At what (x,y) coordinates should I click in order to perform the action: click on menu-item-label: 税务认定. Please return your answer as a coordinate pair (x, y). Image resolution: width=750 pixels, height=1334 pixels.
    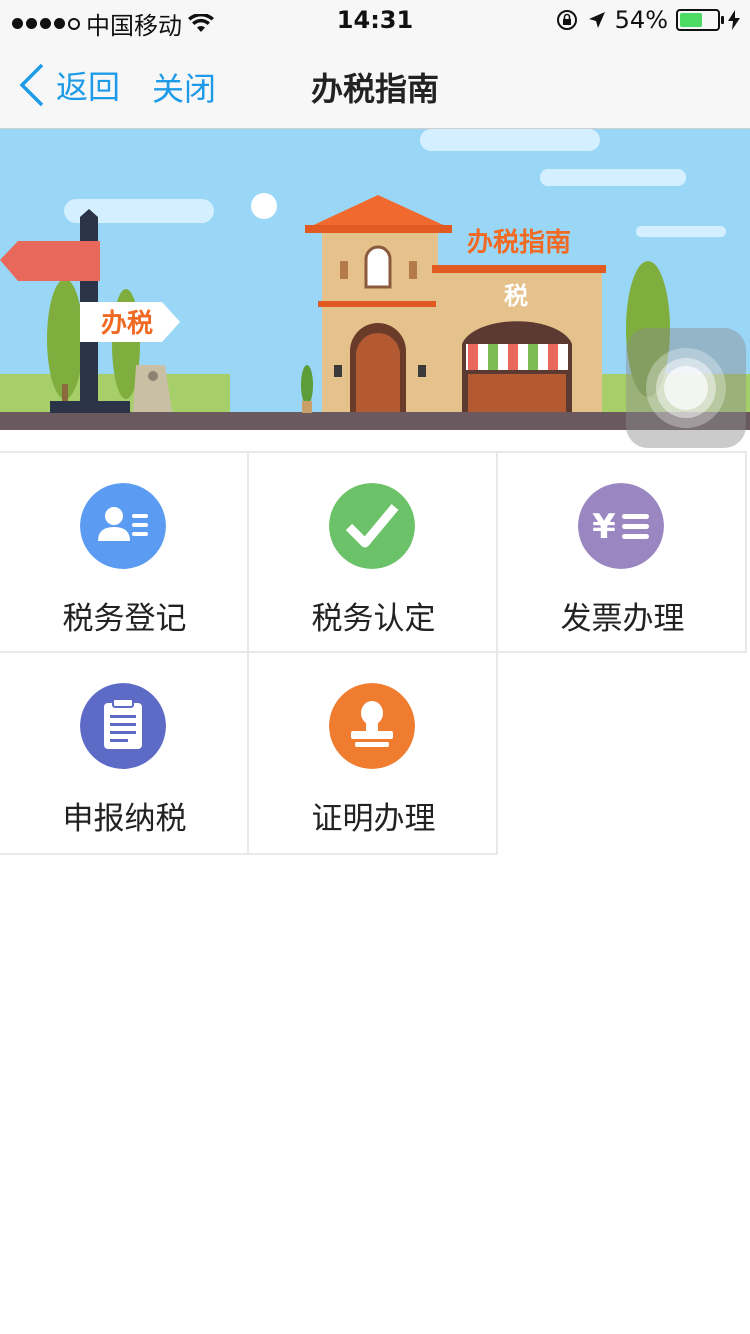
    Looking at the image, I should click on (373, 619).